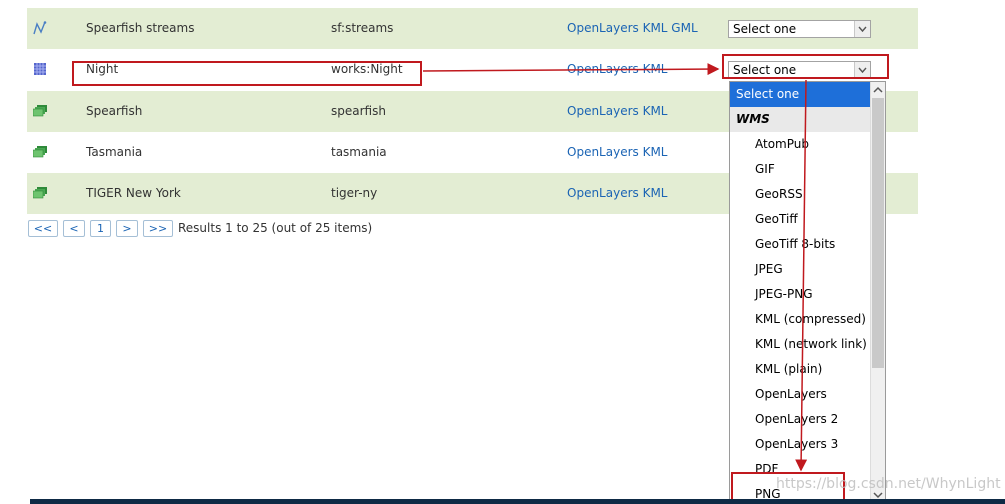 The image size is (1005, 504). What do you see at coordinates (517, 501) in the screenshot?
I see `bottom-bar` at bounding box center [517, 501].